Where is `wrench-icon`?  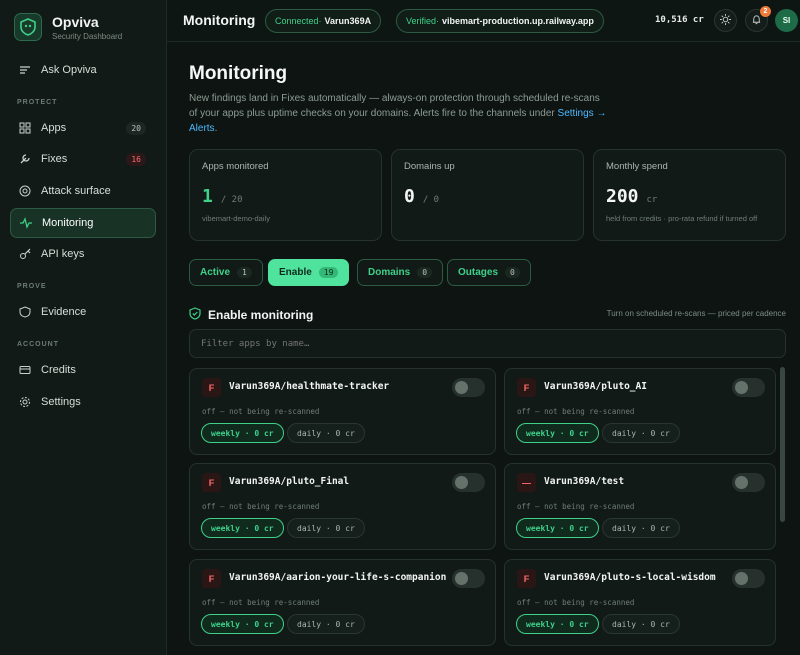 wrench-icon is located at coordinates (25, 159).